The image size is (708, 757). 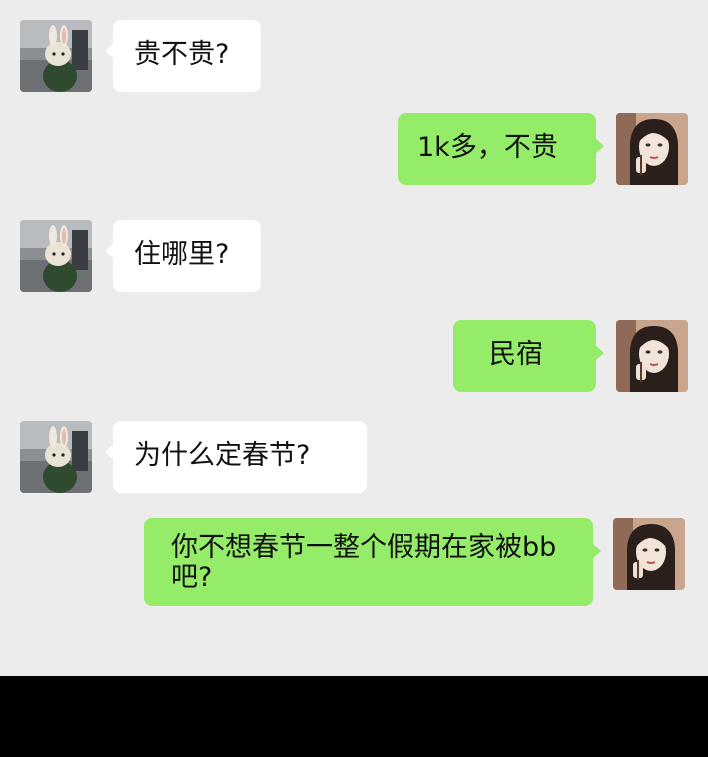 I want to click on message-text: 住哪里?, so click(x=182, y=254).